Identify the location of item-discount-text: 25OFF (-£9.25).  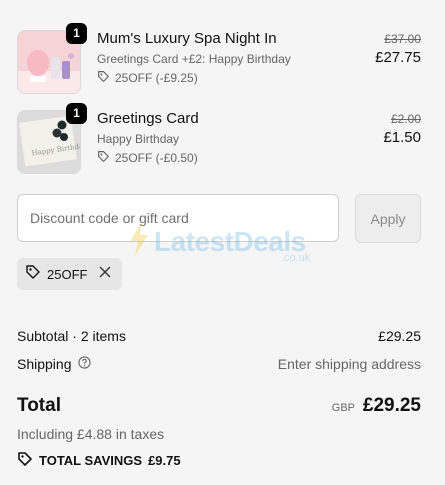
(156, 78).